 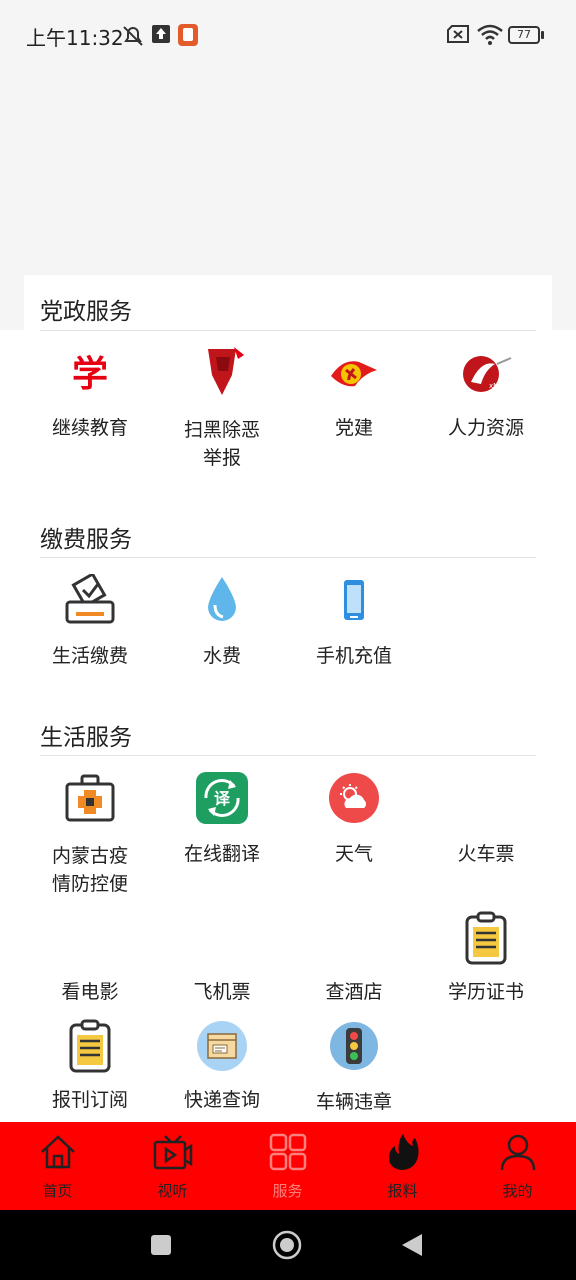 I want to click on tab-services: 服务, so click(x=287, y=1166).